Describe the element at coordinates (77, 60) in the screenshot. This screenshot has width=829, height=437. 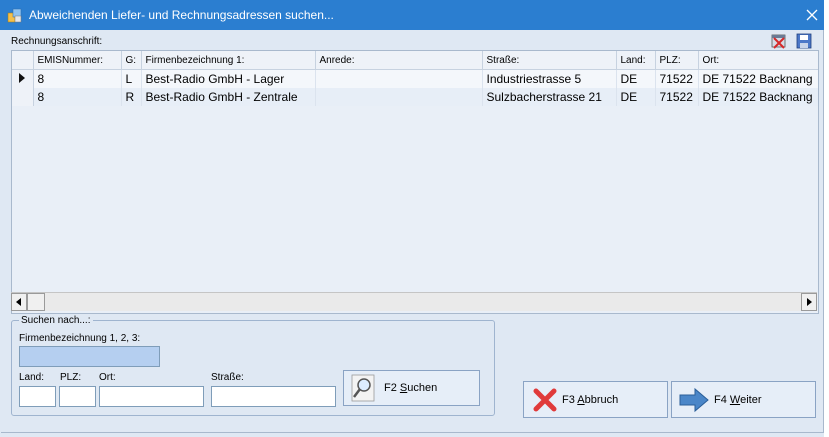
I see `column-header-emis: EMISNummer:` at that location.